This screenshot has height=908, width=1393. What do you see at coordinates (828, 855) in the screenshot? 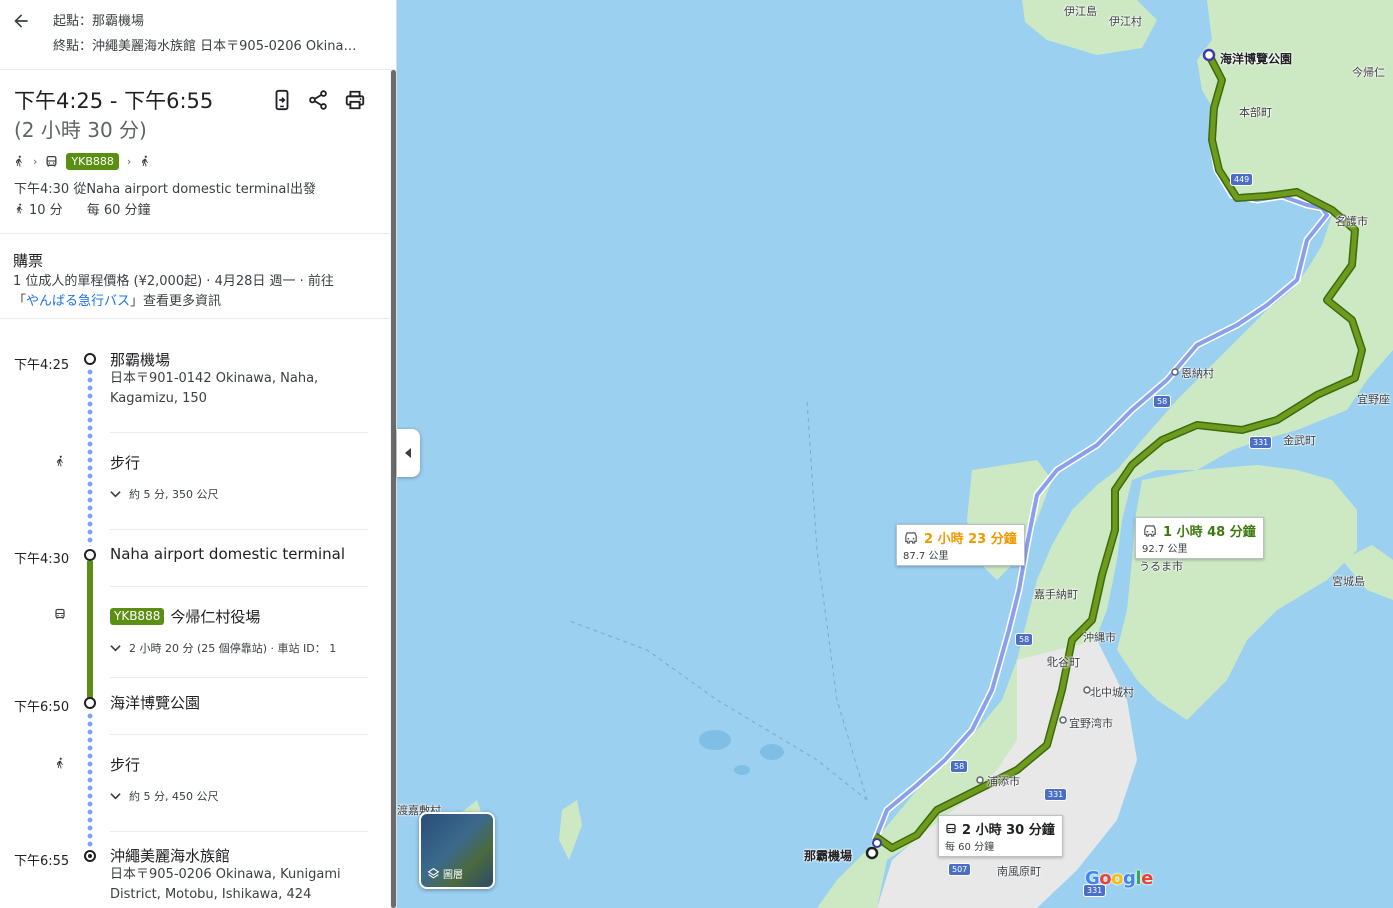
I see `place-label-naha-airport: 那霸機場` at bounding box center [828, 855].